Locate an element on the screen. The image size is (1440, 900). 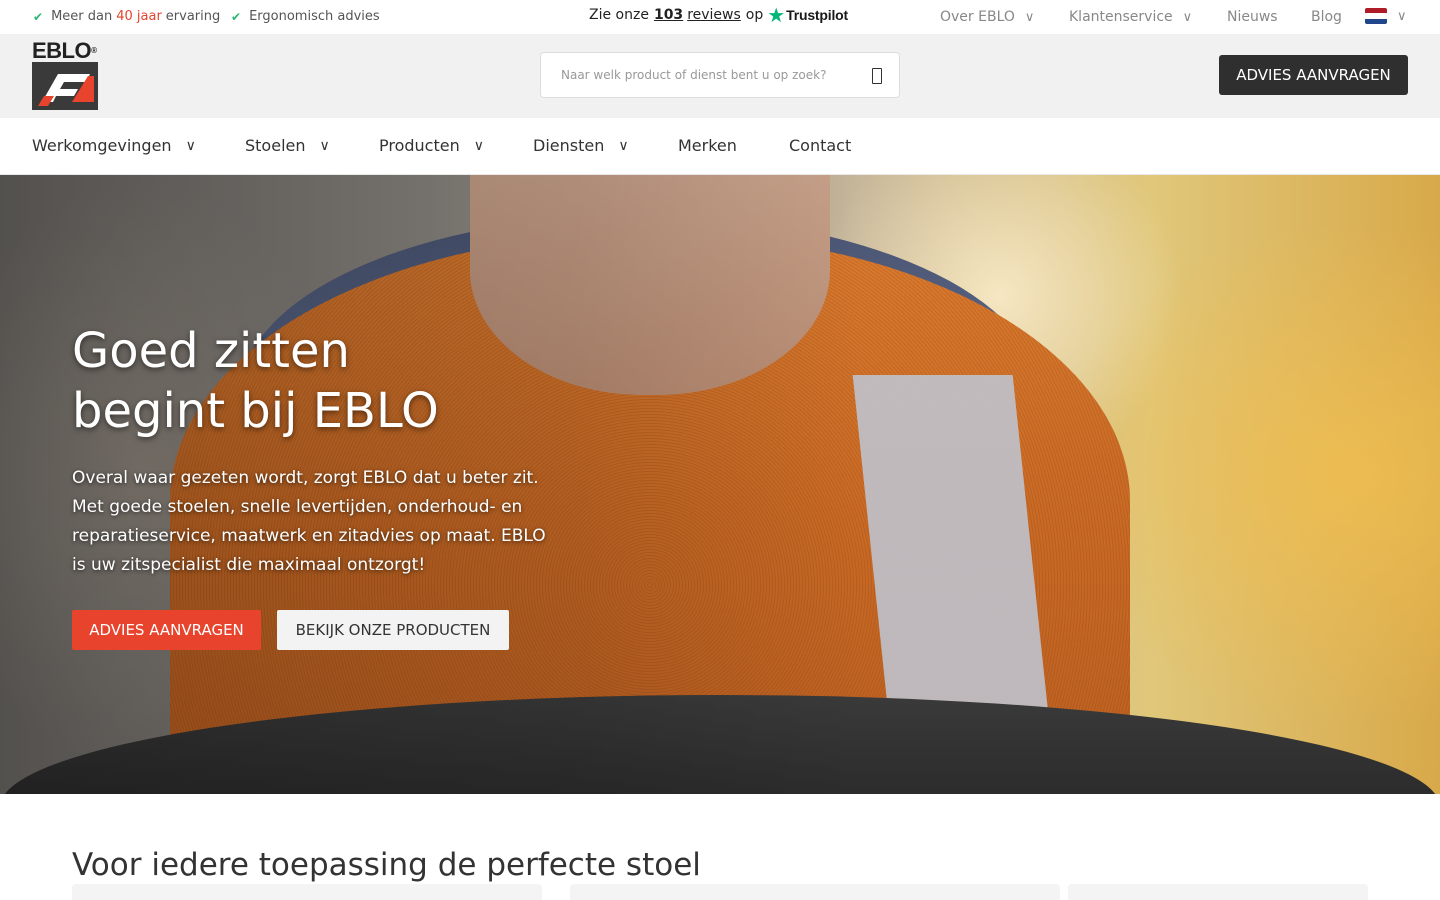
nav-item-diensten: Diensten ∨ is located at coordinates (581, 145).